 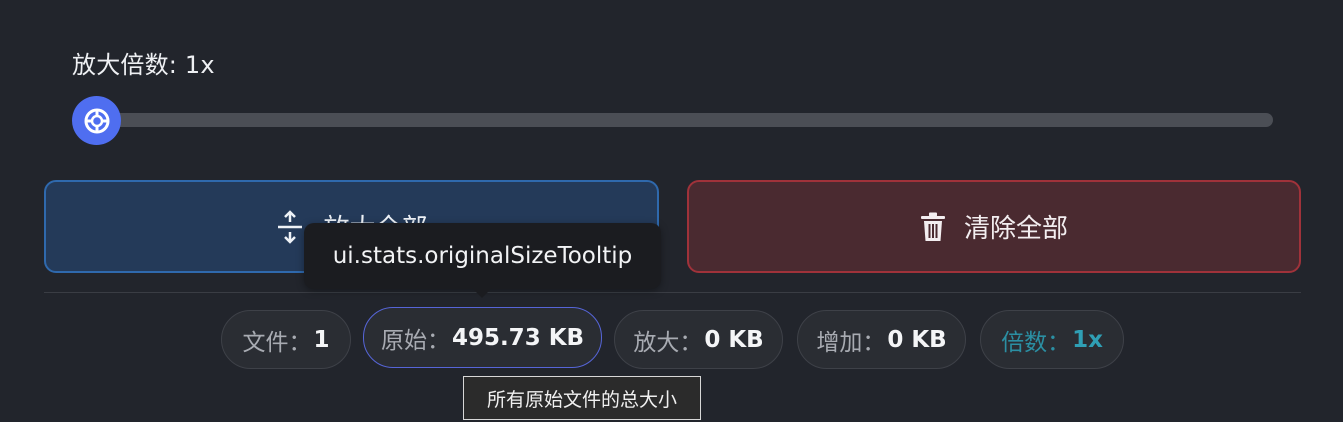 What do you see at coordinates (734, 339) in the screenshot?
I see `stat-enlarged-value: 0 KB` at bounding box center [734, 339].